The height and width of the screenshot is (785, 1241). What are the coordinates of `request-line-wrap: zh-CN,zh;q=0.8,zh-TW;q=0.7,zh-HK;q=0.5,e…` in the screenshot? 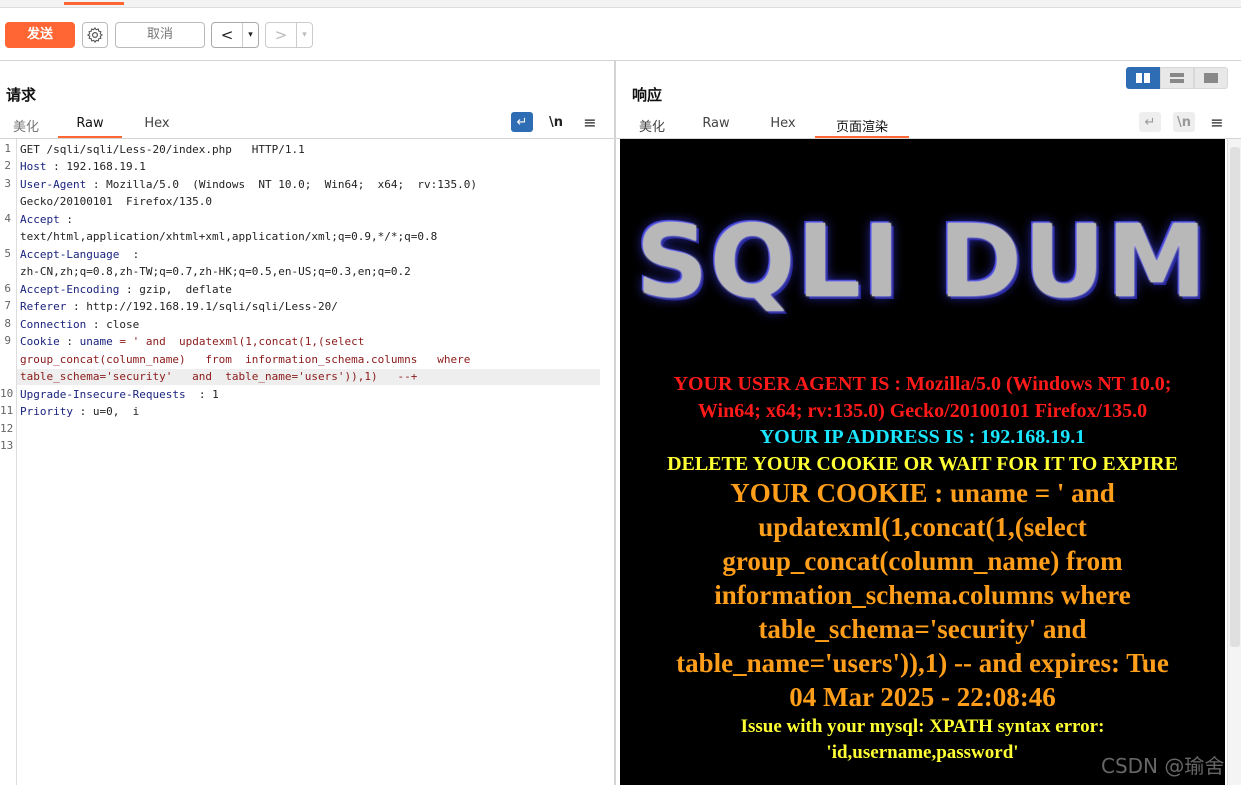 It's located at (215, 271).